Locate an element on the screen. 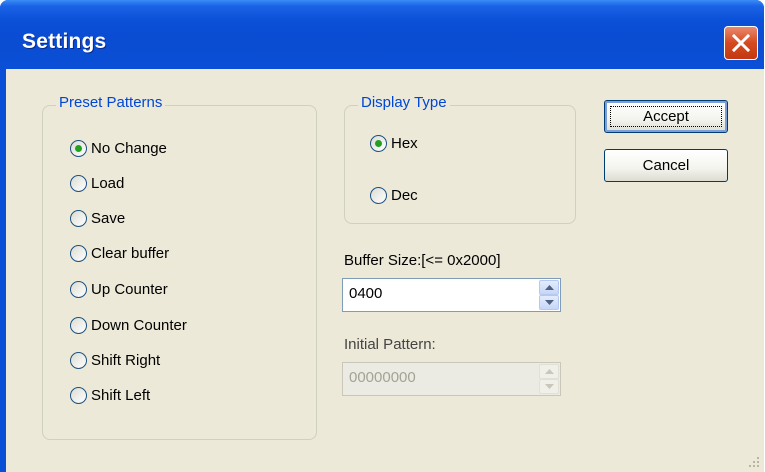 This screenshot has width=765, height=472. radio-preset-shift-left: Shift Left is located at coordinates (110, 395).